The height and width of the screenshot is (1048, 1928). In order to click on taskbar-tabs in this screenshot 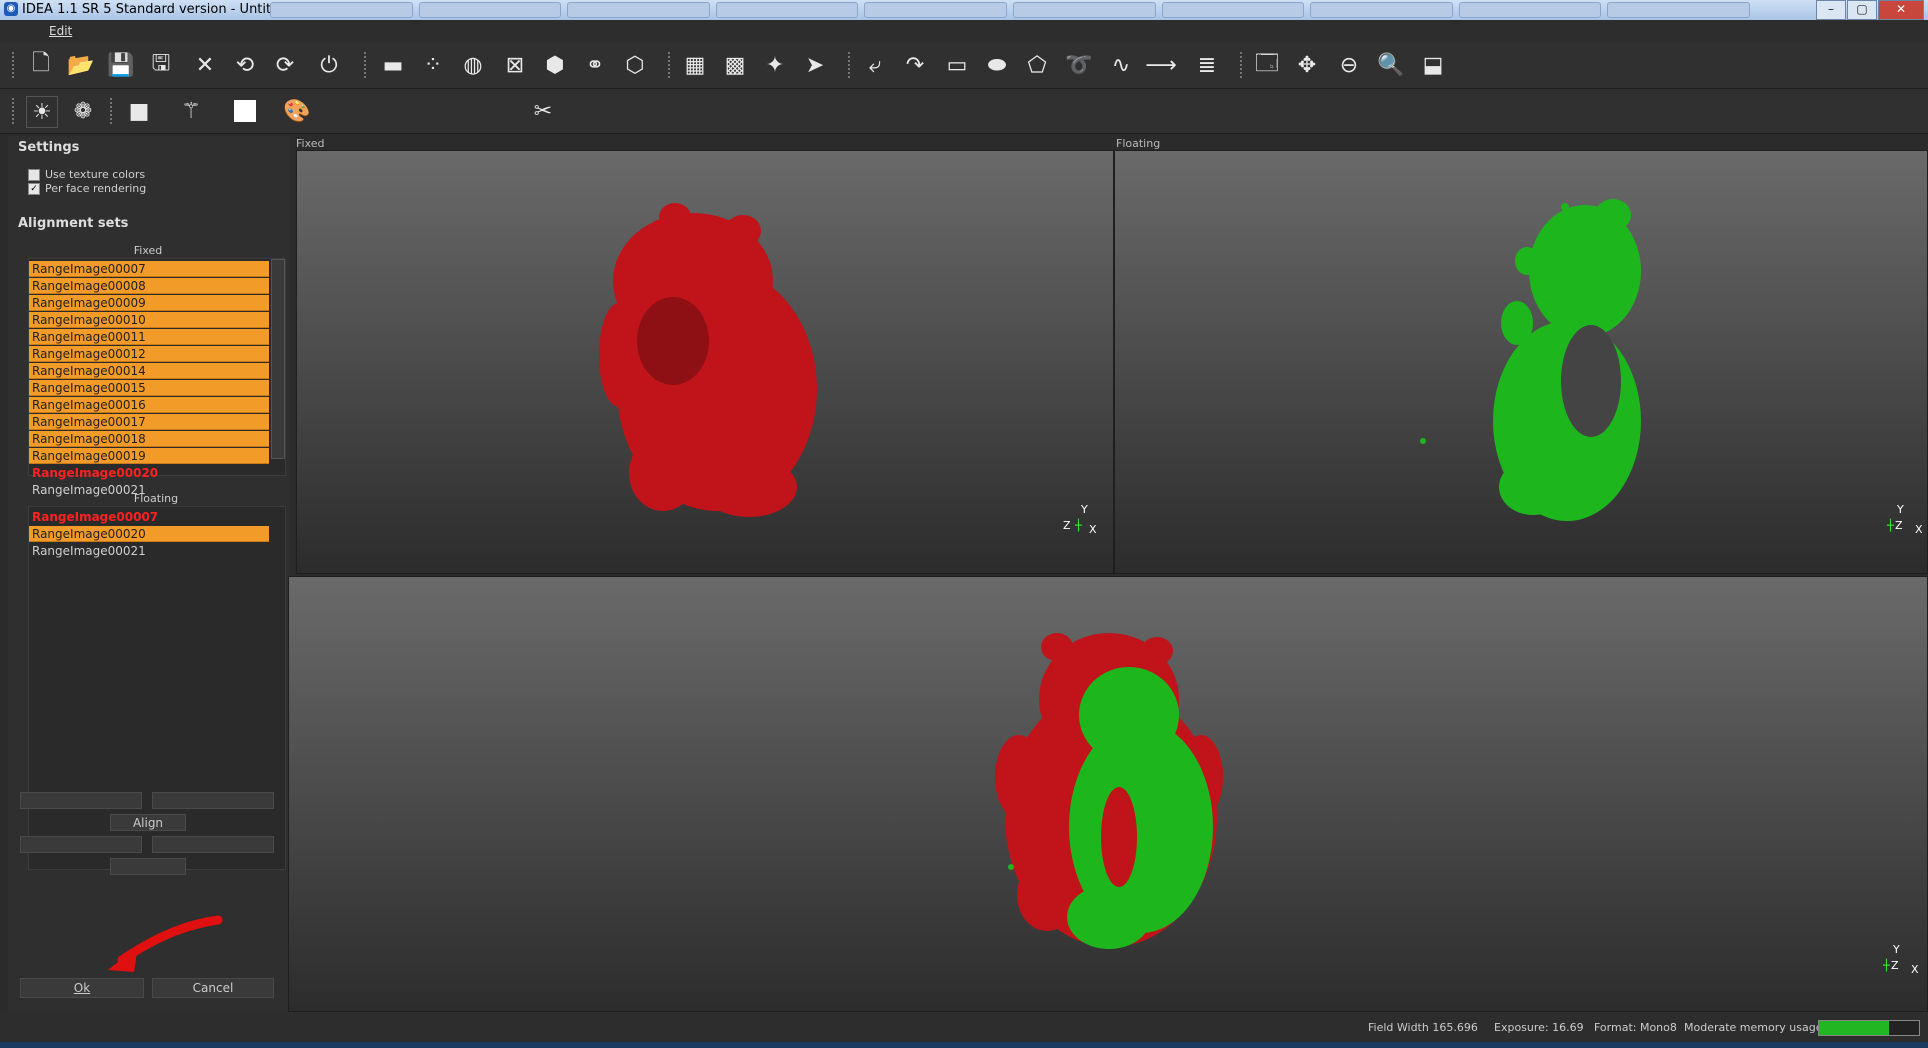, I will do `click(1010, 10)`.